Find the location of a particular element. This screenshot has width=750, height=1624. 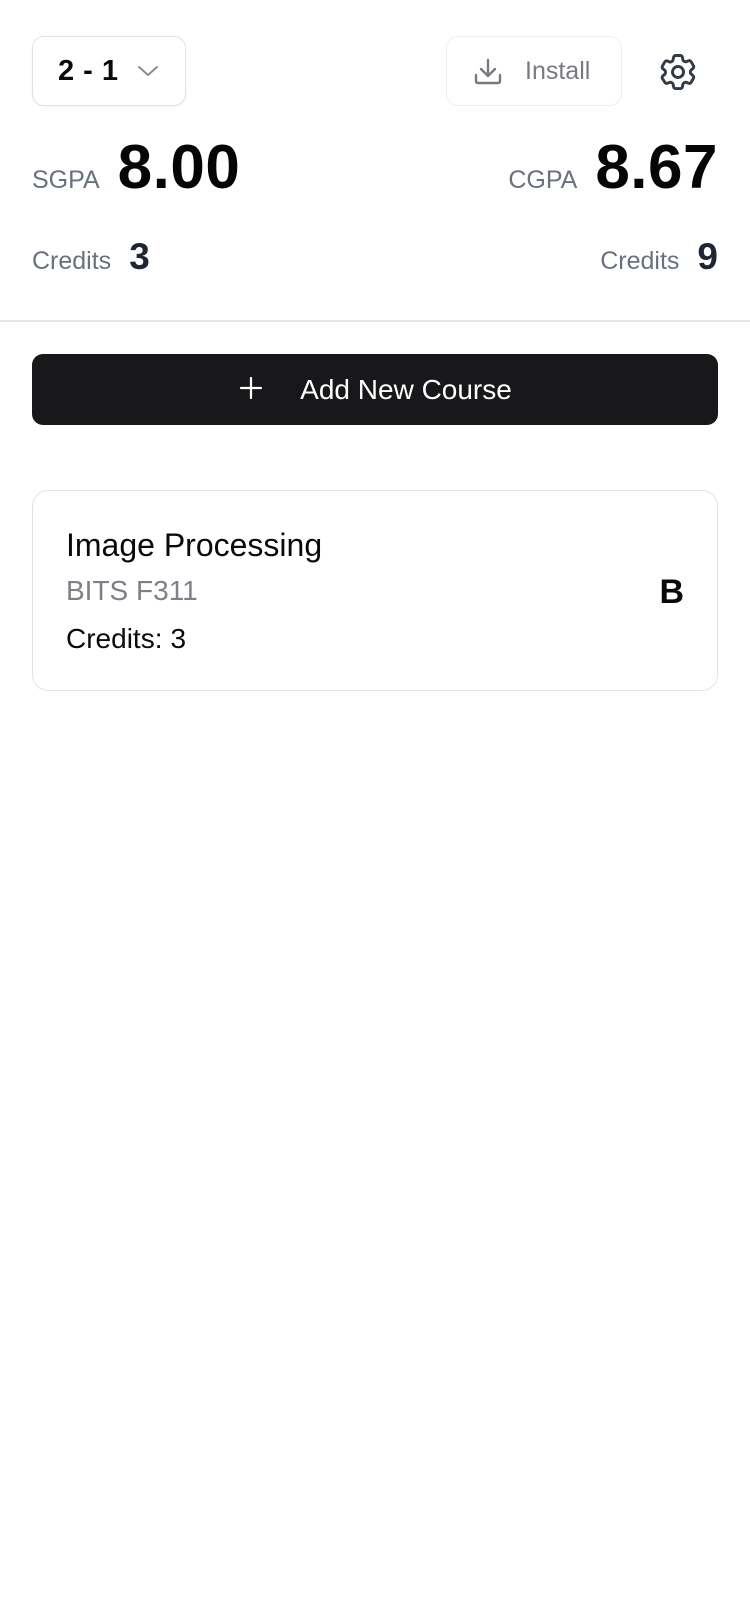

gear-icon is located at coordinates (678, 72).